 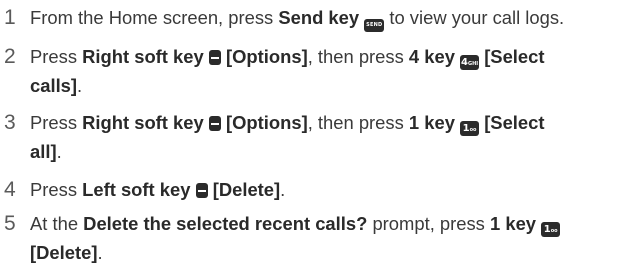 I want to click on step-number: 1, so click(x=10, y=17).